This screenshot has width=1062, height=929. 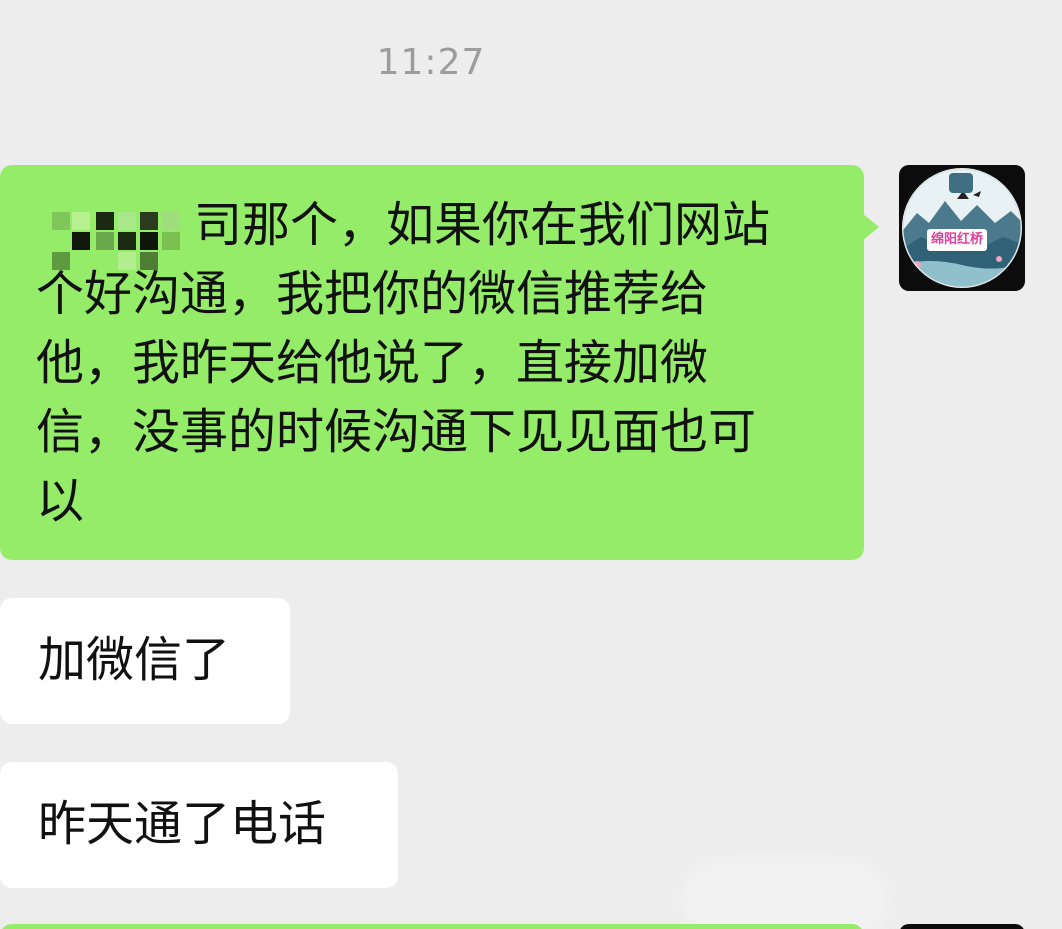 I want to click on message-timestamp: 11:27, so click(x=431, y=62).